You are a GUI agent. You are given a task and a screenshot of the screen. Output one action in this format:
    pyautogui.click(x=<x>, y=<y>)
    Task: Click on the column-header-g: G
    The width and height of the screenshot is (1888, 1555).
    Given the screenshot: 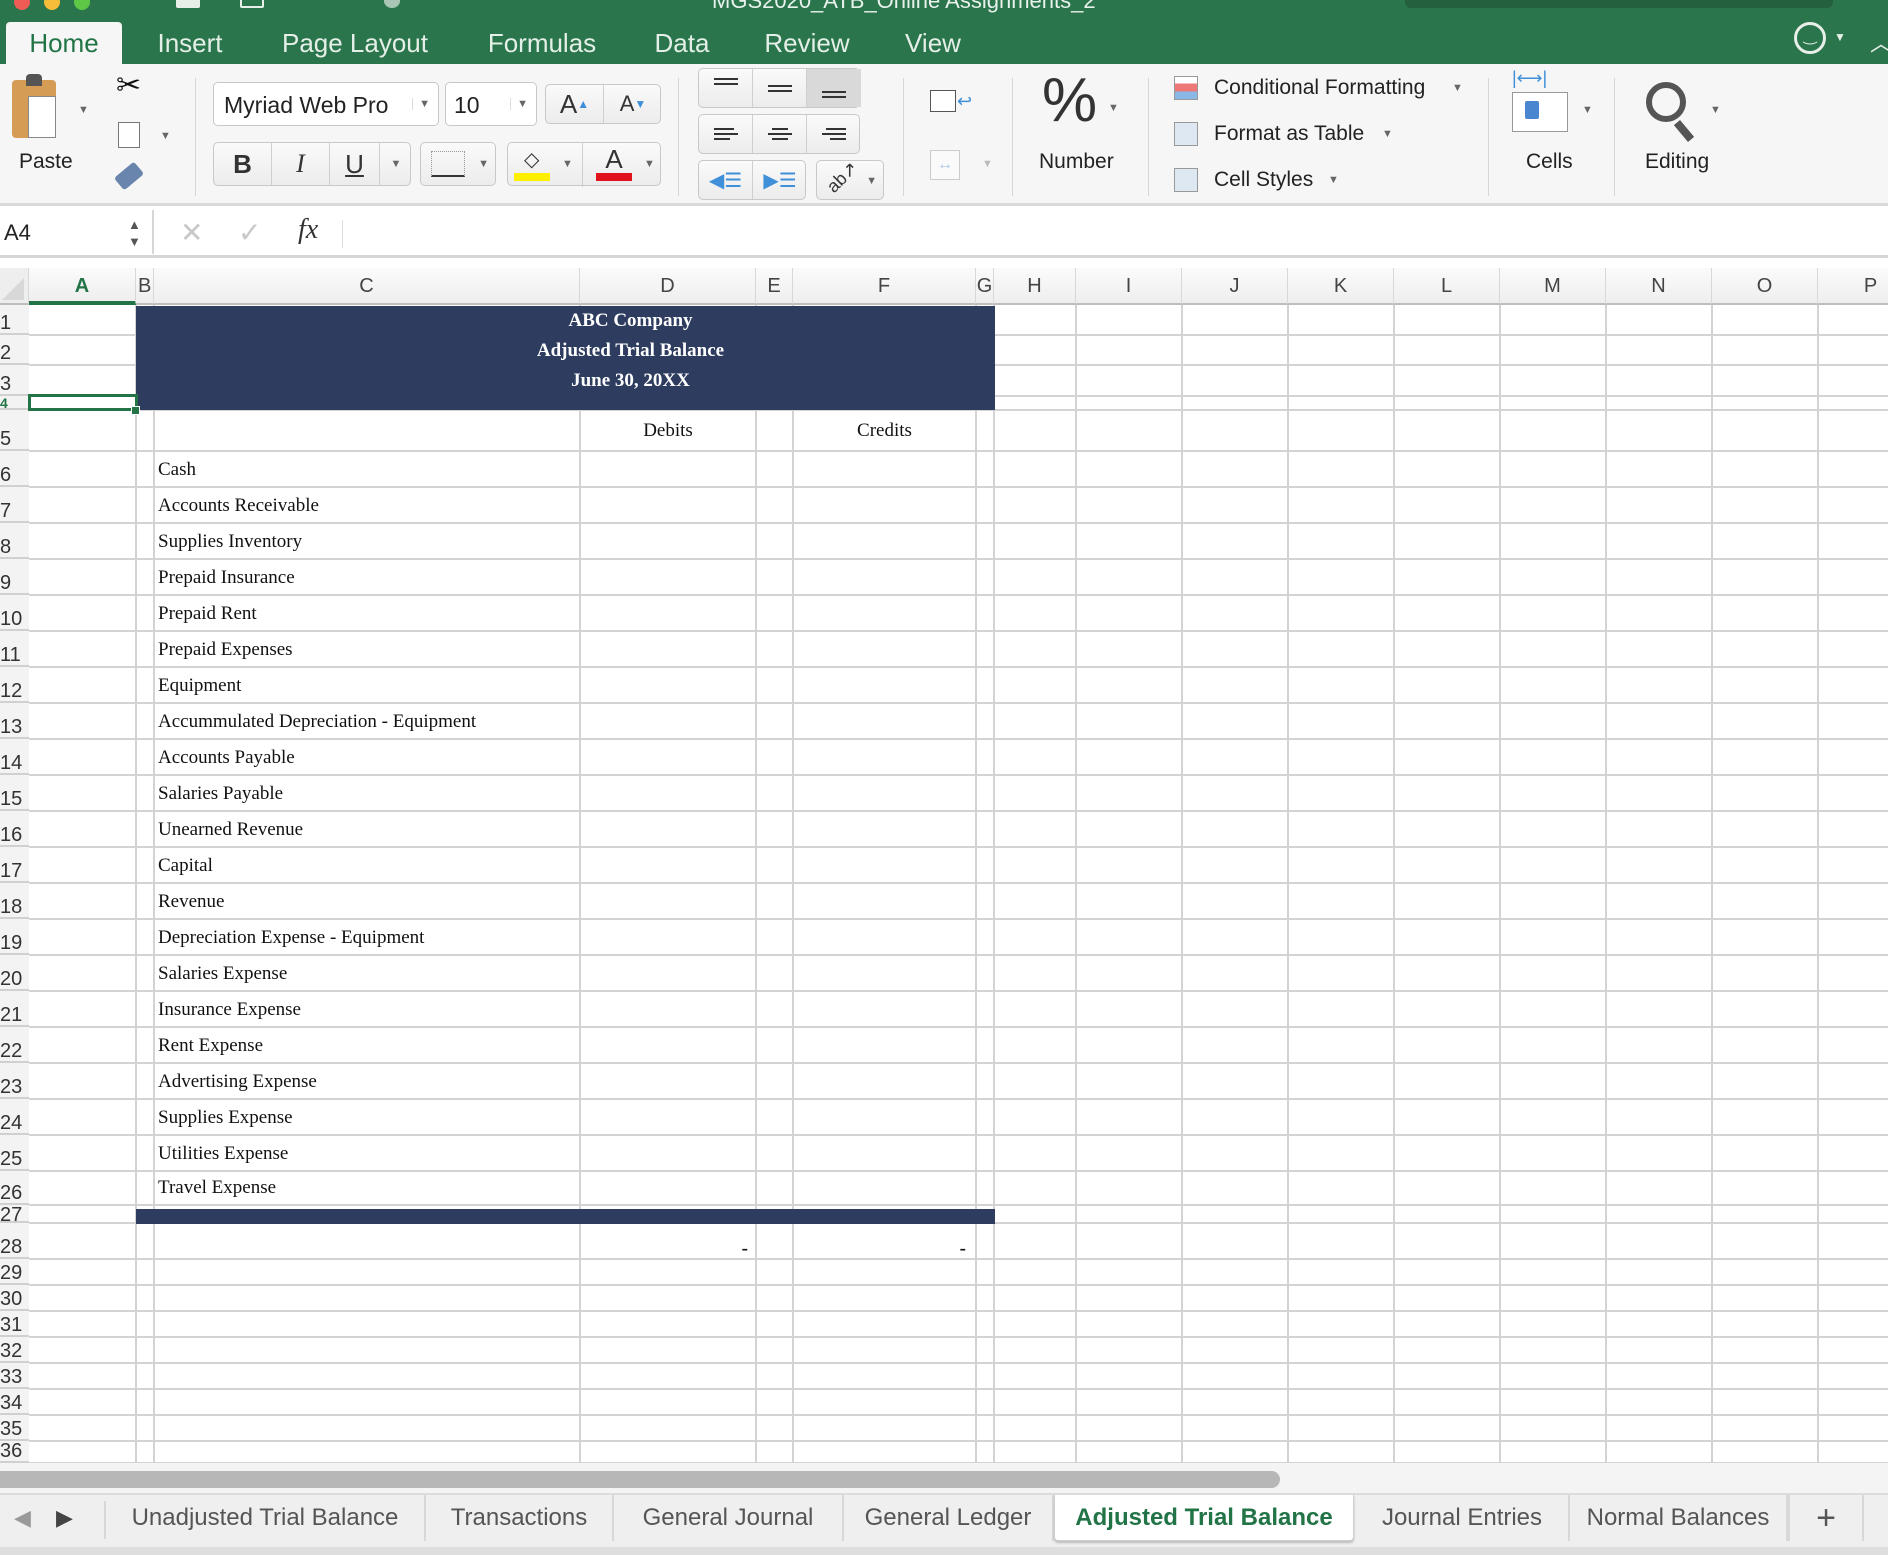 What is the action you would take?
    pyautogui.click(x=985, y=286)
    